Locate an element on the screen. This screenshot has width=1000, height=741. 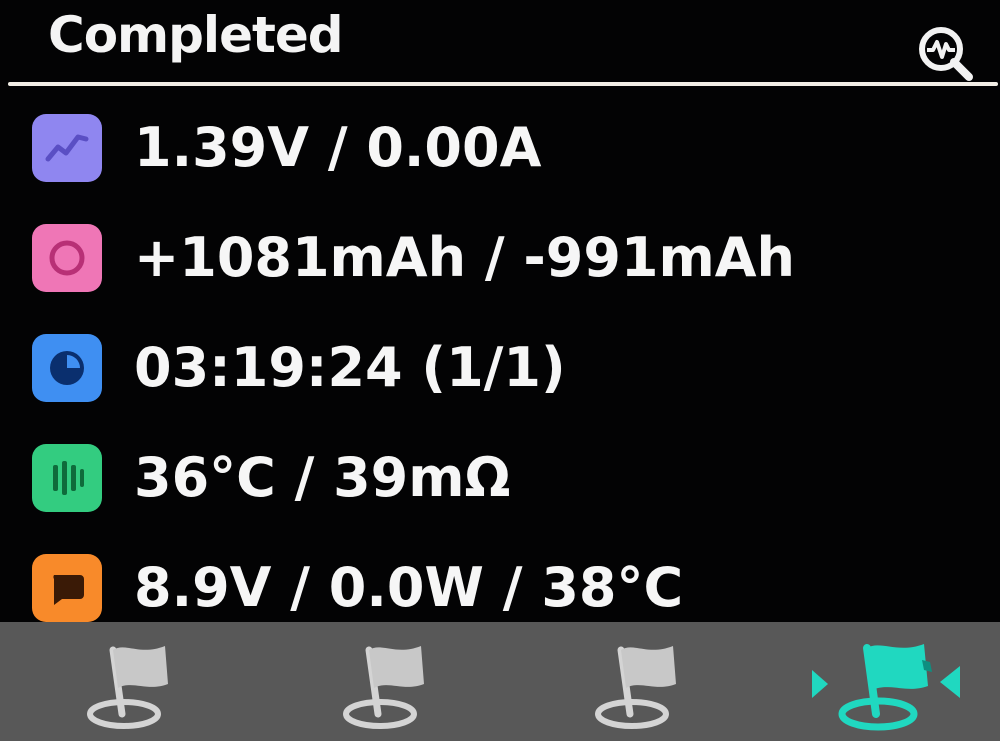
list-item-voltage-current: 1.39V / 0.00A is located at coordinates (500, 148).